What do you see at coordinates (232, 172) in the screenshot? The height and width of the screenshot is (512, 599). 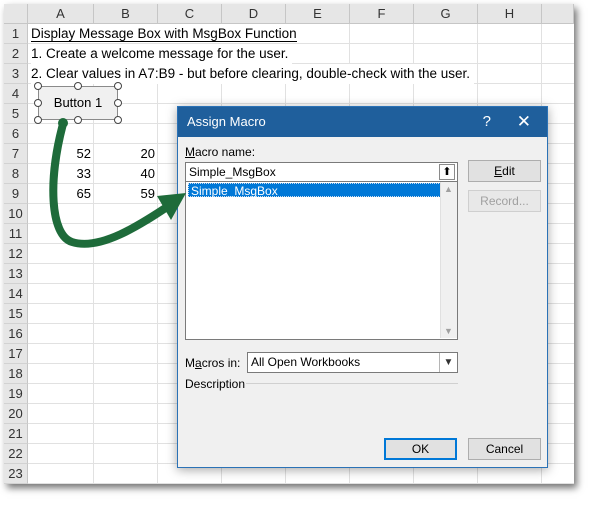 I see `macro-name-value: Simple_MsgBox` at bounding box center [232, 172].